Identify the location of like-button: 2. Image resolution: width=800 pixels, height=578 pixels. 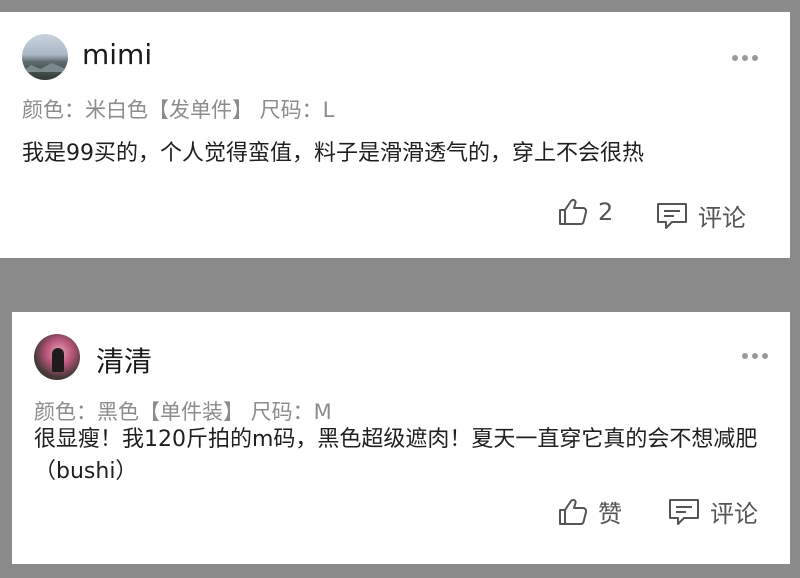
(585, 212).